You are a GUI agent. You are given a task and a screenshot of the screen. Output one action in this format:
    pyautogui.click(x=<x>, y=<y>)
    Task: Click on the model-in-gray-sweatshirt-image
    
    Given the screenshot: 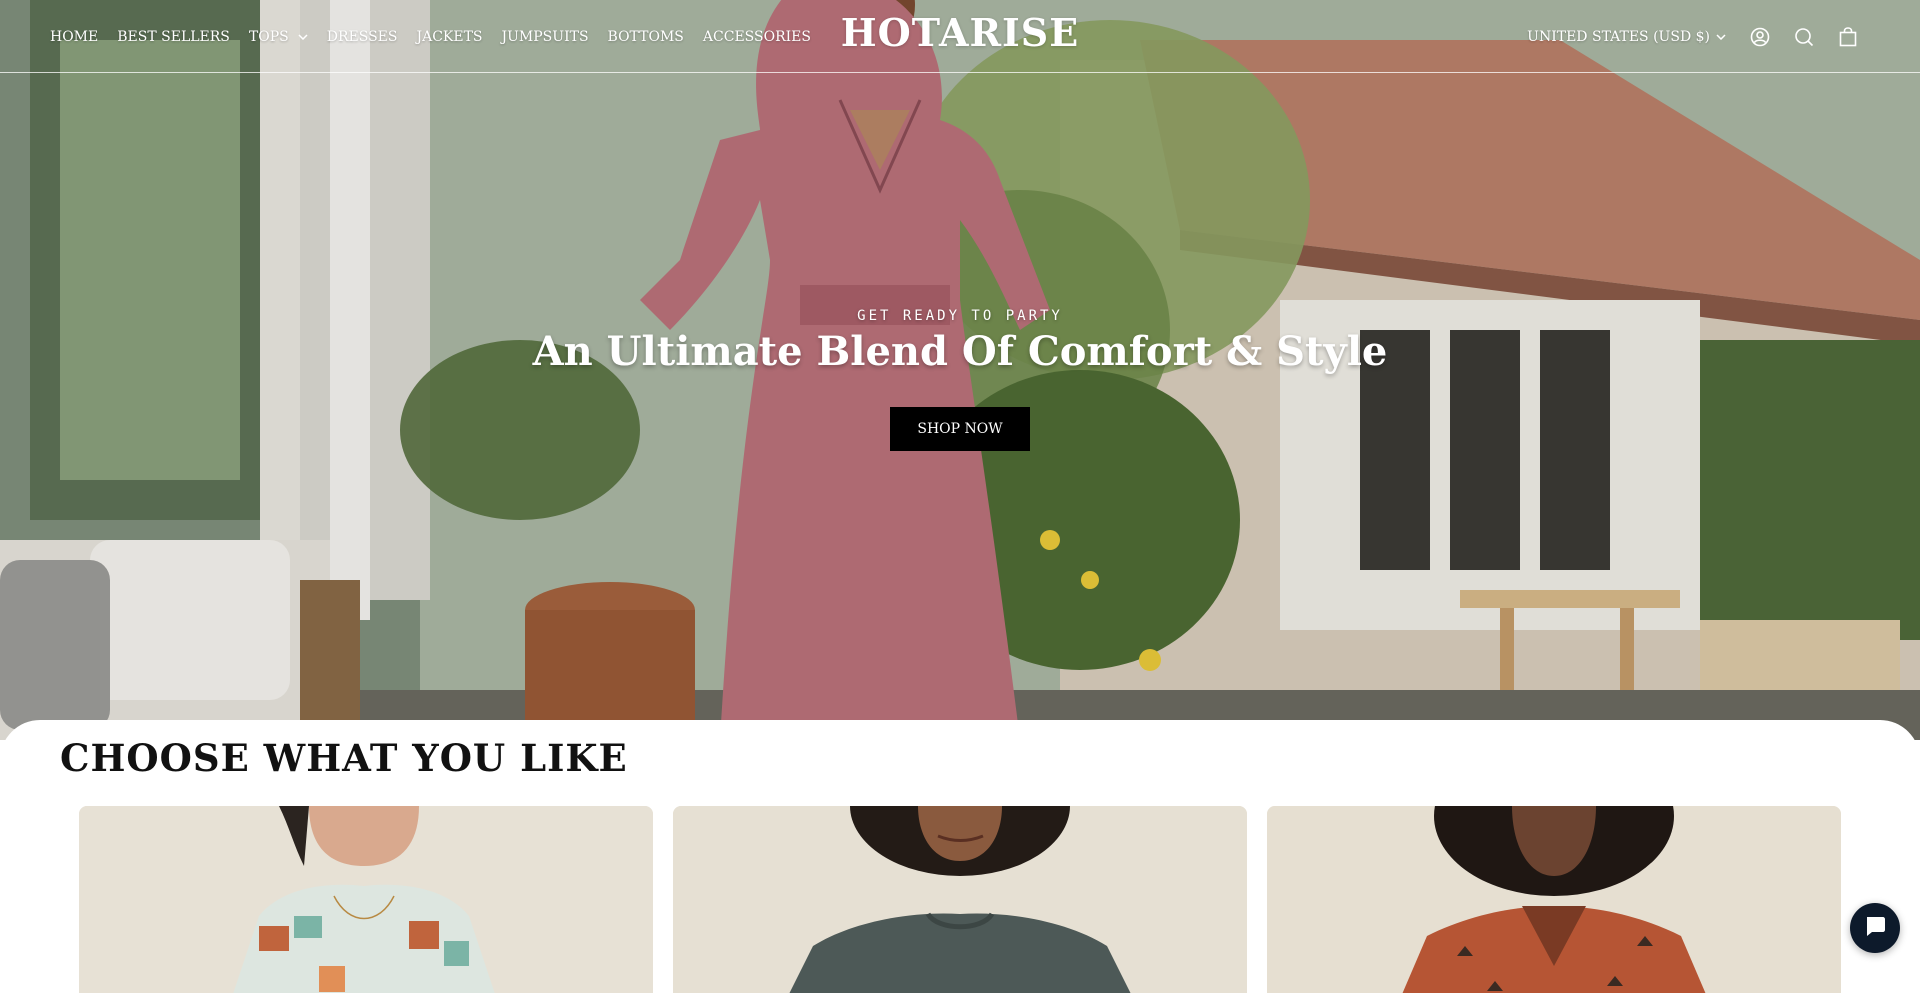 What is the action you would take?
    pyautogui.click(x=960, y=899)
    